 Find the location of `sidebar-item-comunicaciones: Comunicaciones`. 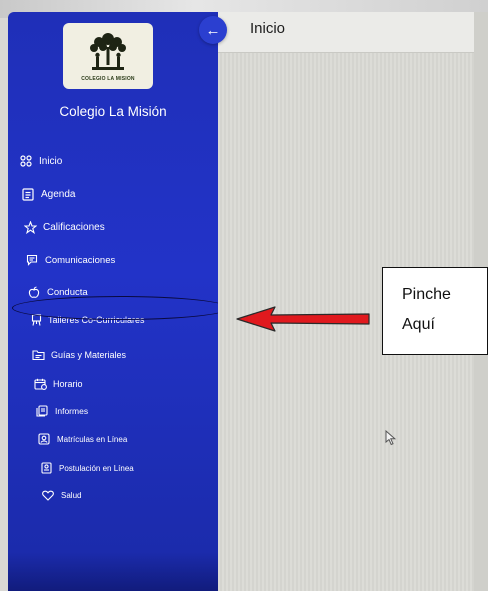

sidebar-item-comunicaciones: Comunicaciones is located at coordinates (69, 260).